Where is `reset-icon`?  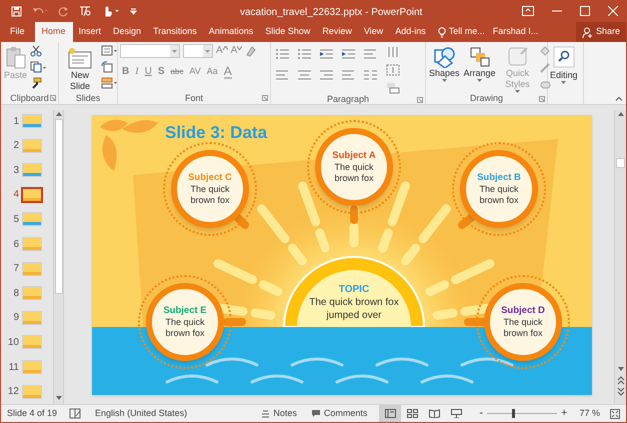
reset-icon is located at coordinates (107, 67).